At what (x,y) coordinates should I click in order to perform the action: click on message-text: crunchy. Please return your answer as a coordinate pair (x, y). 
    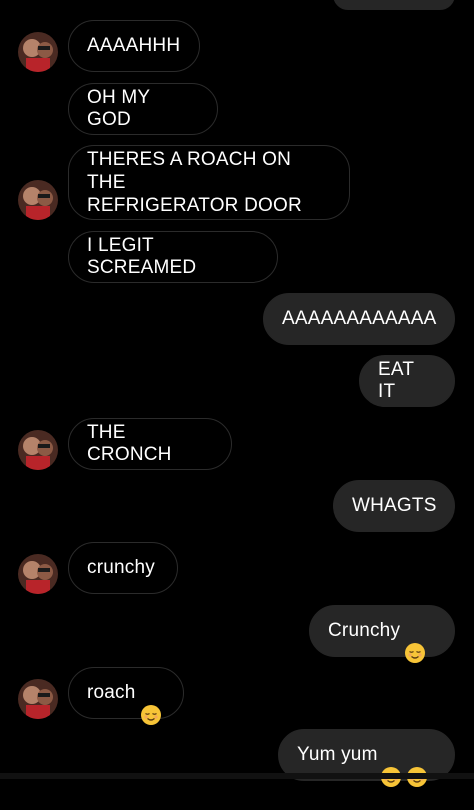
    Looking at the image, I should click on (121, 567).